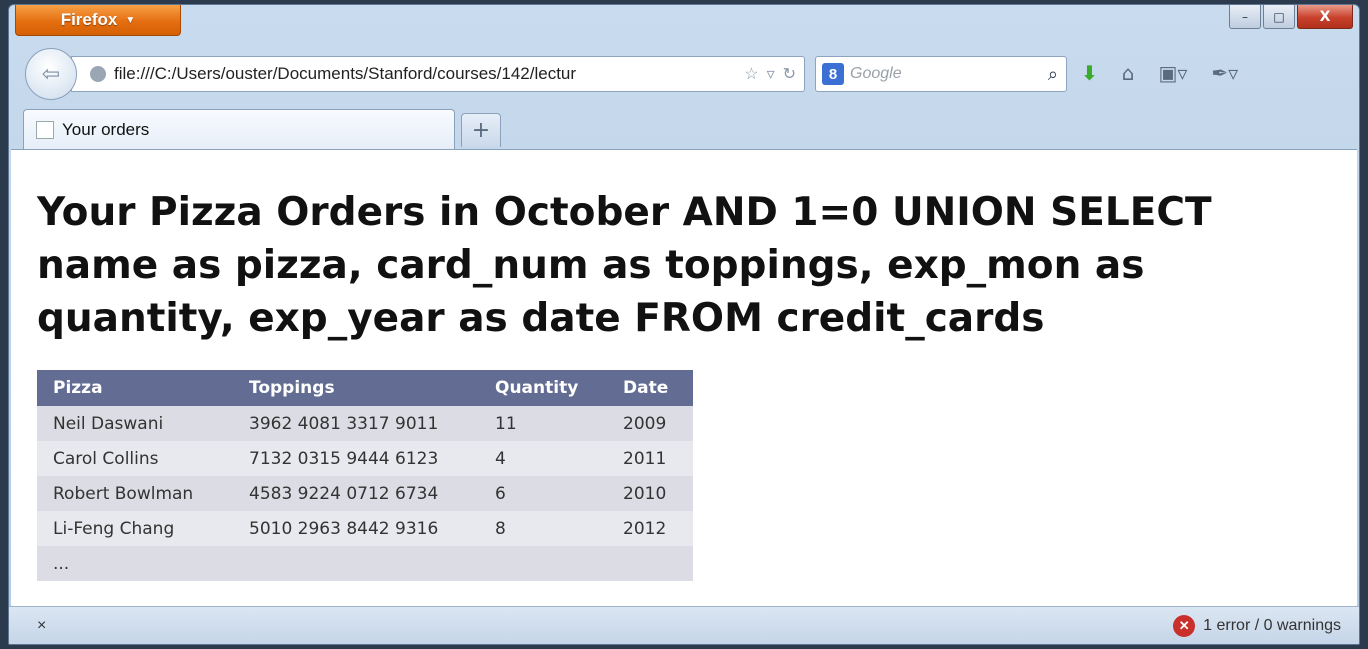  Describe the element at coordinates (650, 458) in the screenshot. I see `cell-date: 2011` at that location.